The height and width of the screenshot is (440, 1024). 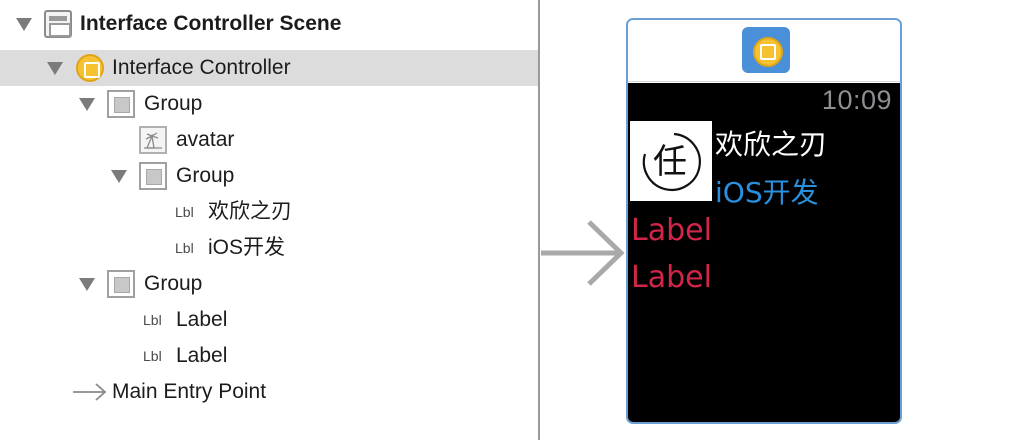 What do you see at coordinates (58, 24) in the screenshot?
I see `scene-icon` at bounding box center [58, 24].